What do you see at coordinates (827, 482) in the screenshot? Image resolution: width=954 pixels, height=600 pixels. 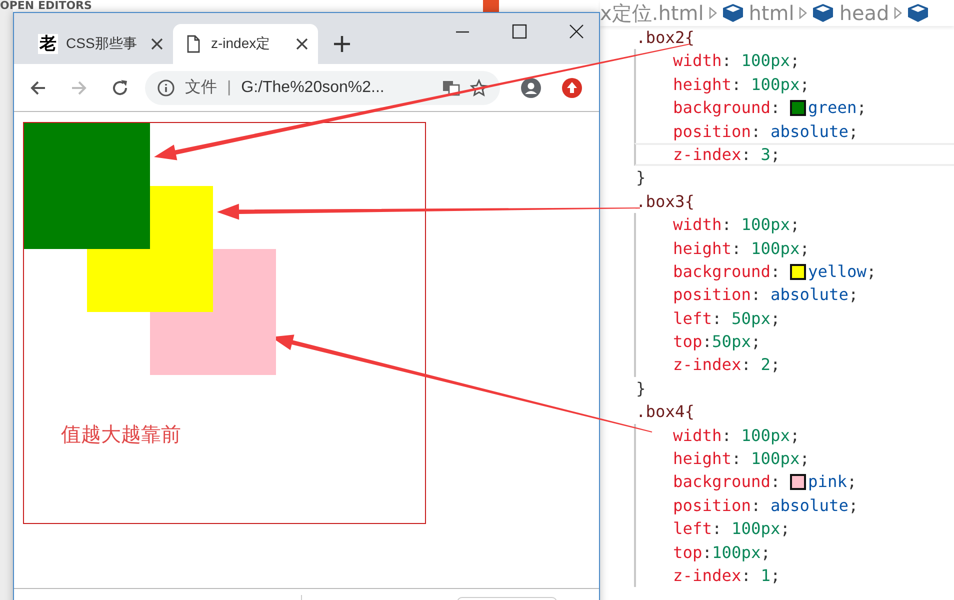 I see `code-token: pink` at bounding box center [827, 482].